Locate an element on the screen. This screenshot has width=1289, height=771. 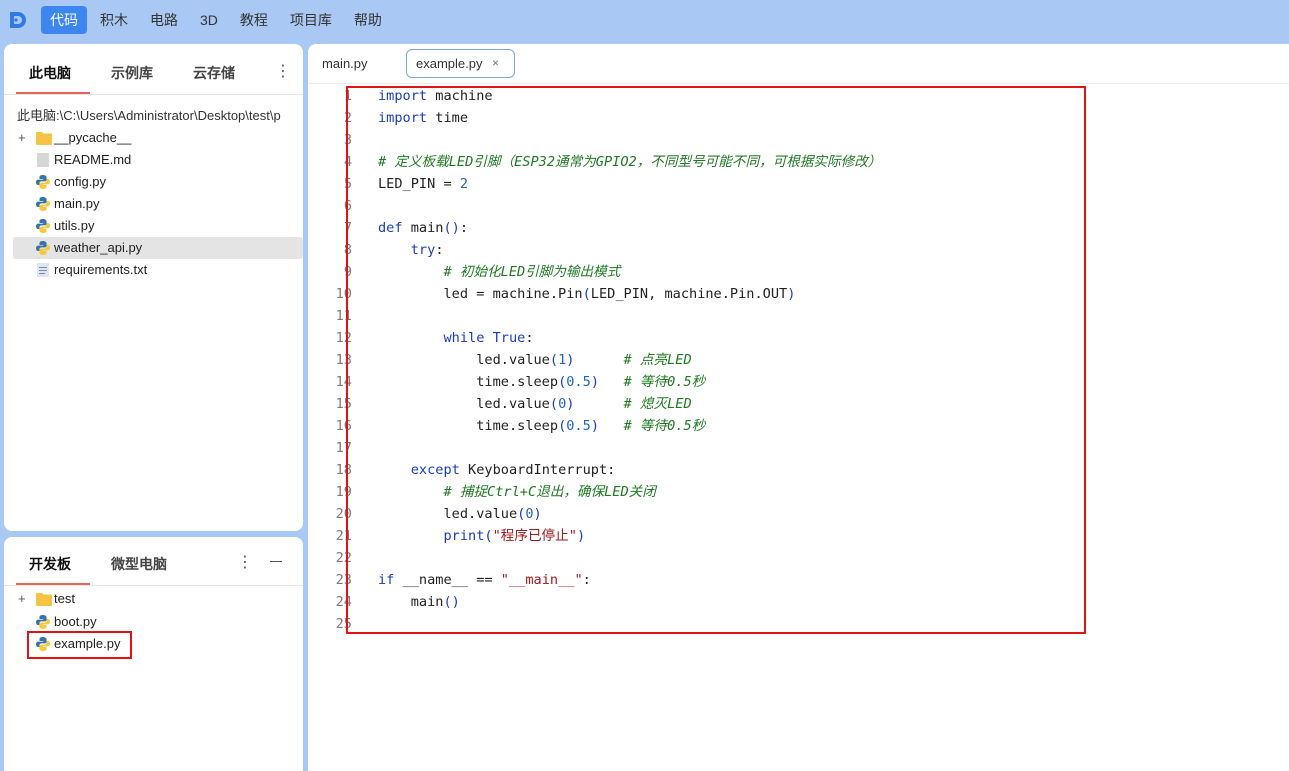
tab-example-py: example.py × is located at coordinates (460, 63).